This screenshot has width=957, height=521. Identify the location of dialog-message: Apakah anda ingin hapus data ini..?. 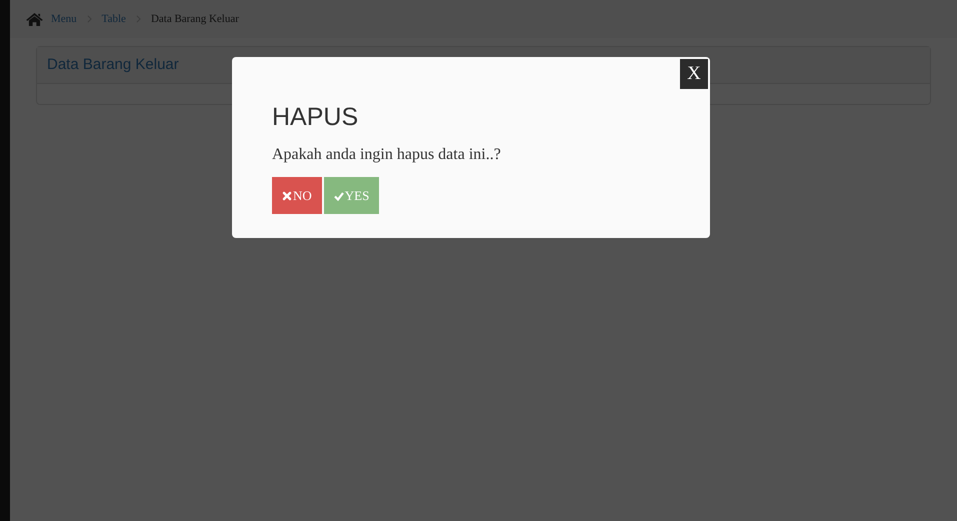
(387, 155).